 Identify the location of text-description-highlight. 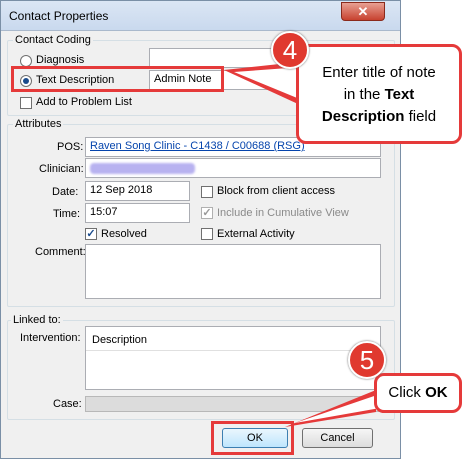
(117, 79).